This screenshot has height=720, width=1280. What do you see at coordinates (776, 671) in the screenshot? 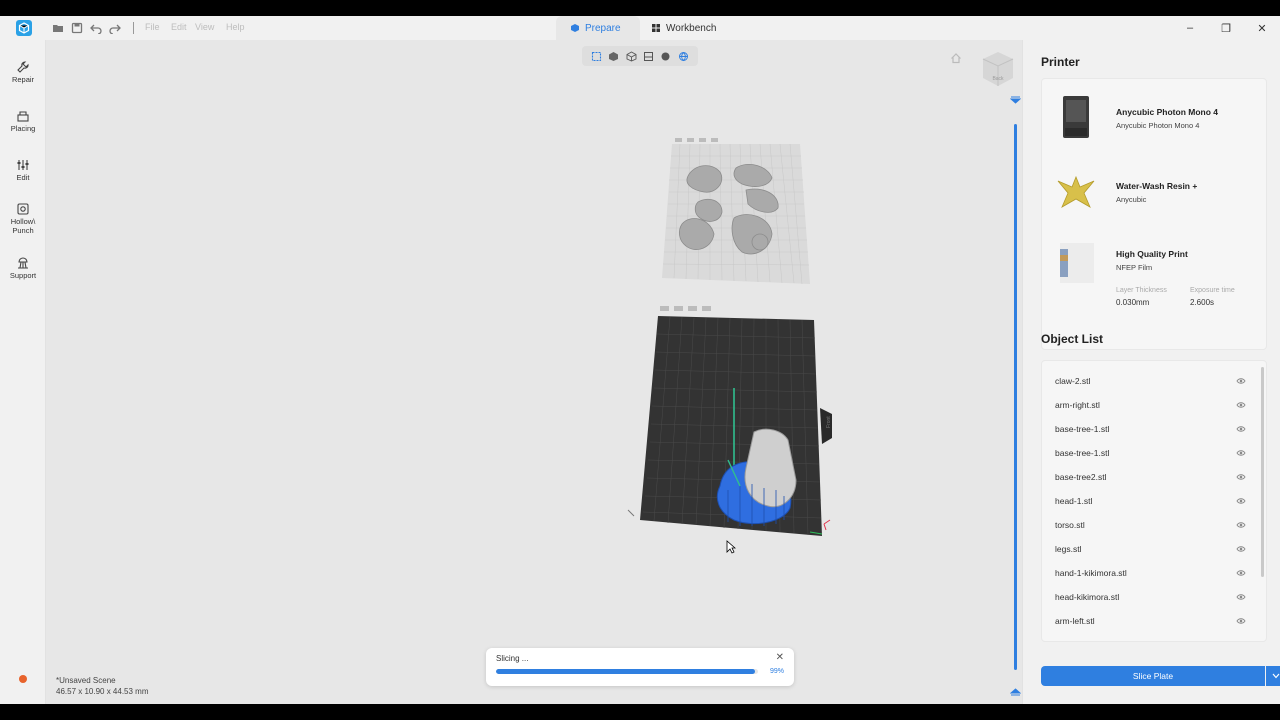
I see `slicing-percent: 99%` at bounding box center [776, 671].